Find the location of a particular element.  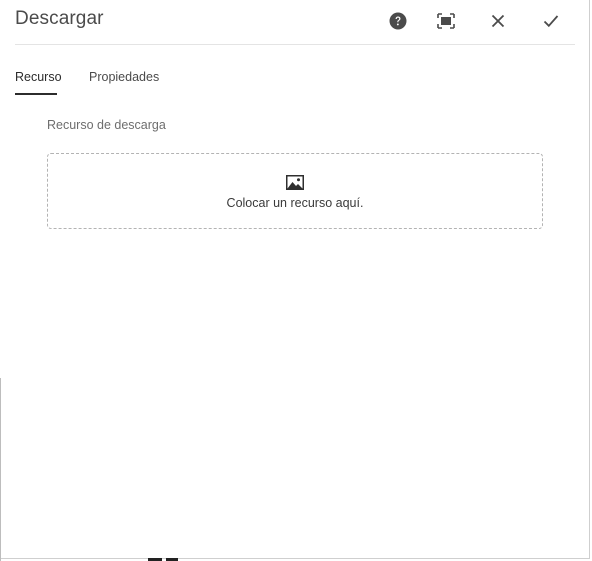

help-button is located at coordinates (398, 21).